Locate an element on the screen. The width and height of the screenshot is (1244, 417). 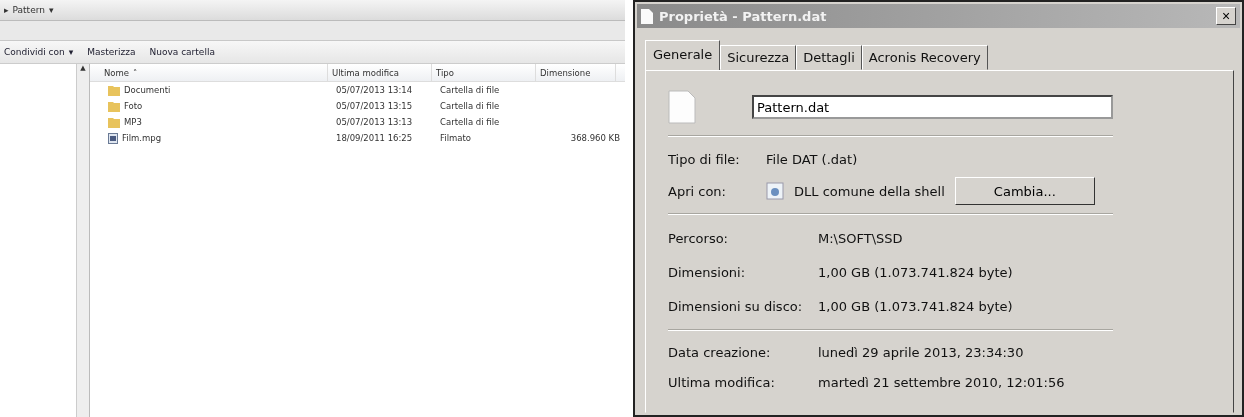
field-value: lunedì 29 aprile 2013, 23:34:30 is located at coordinates (921, 352).